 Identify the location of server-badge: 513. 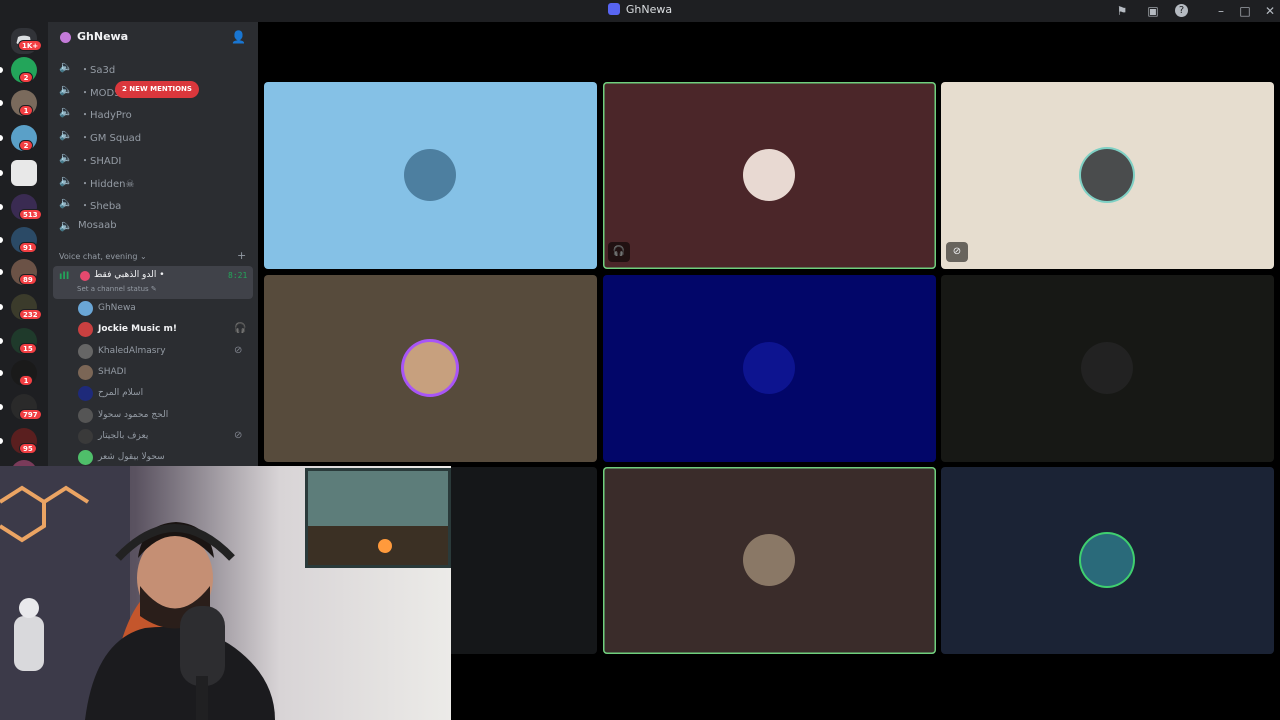
(30, 214).